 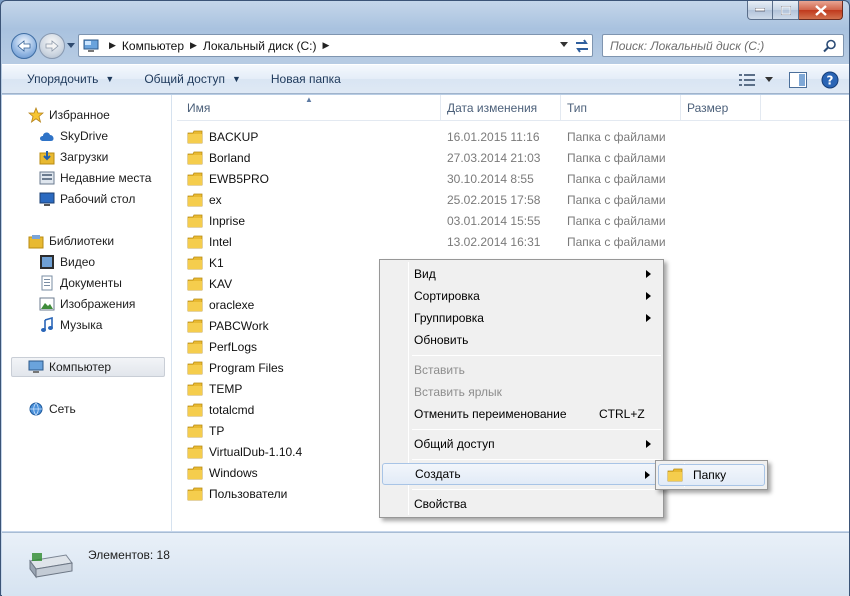 What do you see at coordinates (622, 414) in the screenshot?
I see `menu-shortcut: CTRL+Z` at bounding box center [622, 414].